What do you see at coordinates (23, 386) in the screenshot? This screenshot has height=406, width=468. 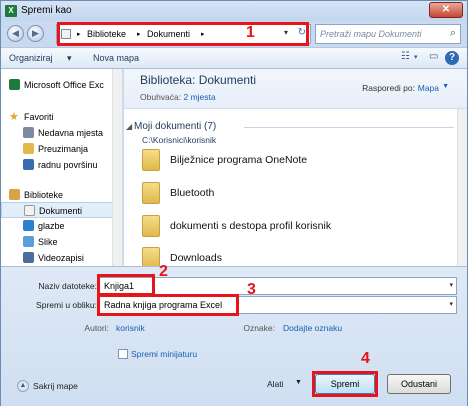 I see `hide-folders-icon: ▲` at bounding box center [23, 386].